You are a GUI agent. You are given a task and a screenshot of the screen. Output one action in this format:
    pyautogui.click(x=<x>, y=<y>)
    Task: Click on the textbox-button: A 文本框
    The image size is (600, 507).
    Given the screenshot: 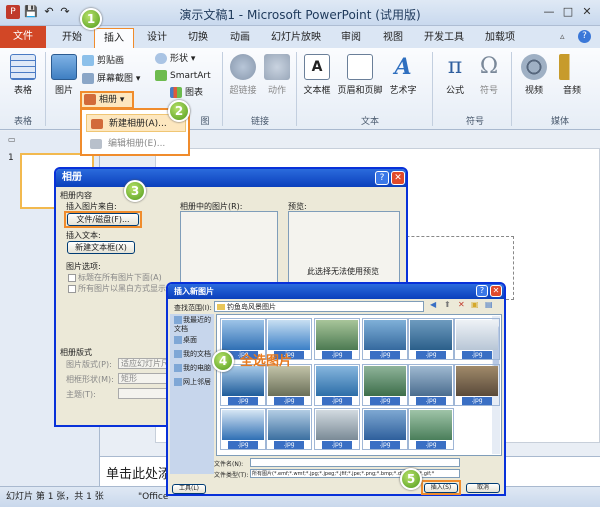 What is the action you would take?
    pyautogui.click(x=317, y=75)
    